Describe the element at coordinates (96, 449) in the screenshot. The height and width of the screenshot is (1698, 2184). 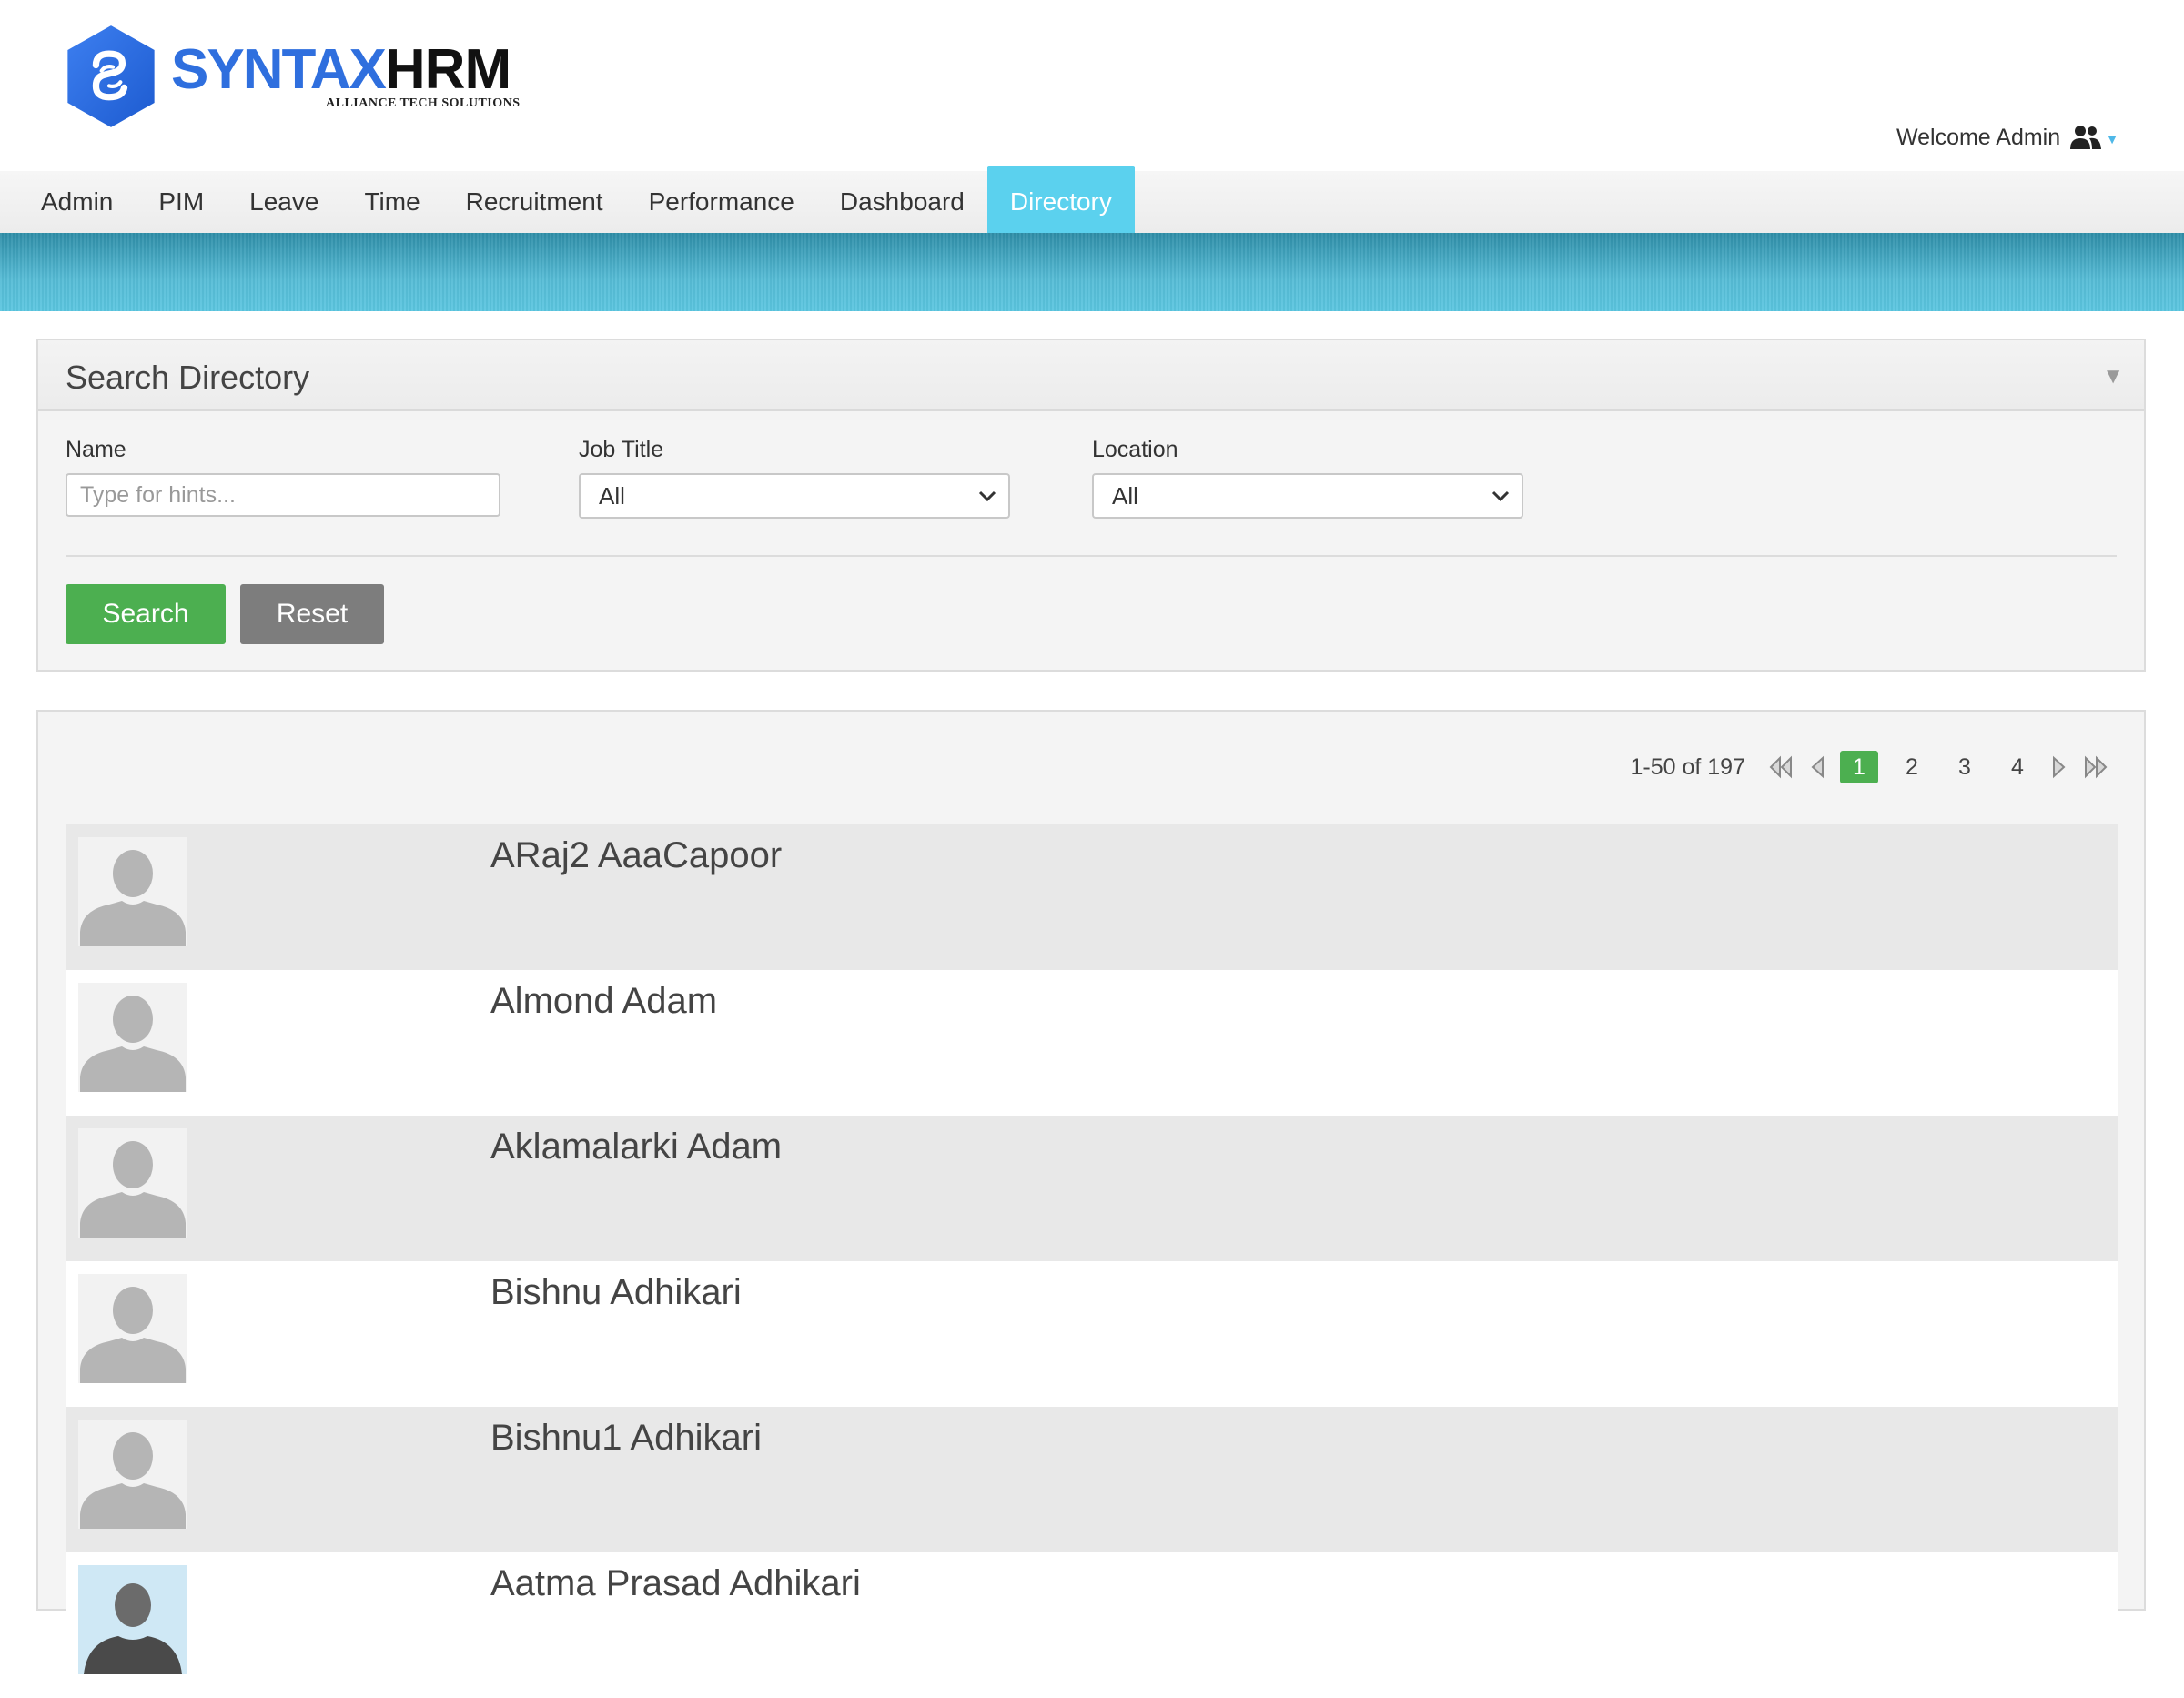
I see `name-label: Name` at that location.